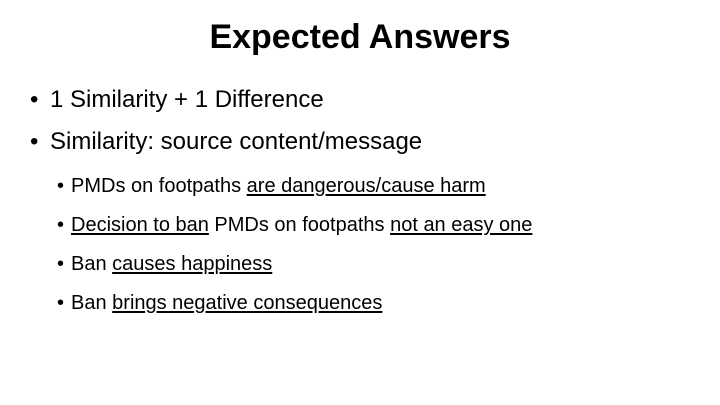  I want to click on bullet-text: Similarity: source content/message, so click(236, 141).